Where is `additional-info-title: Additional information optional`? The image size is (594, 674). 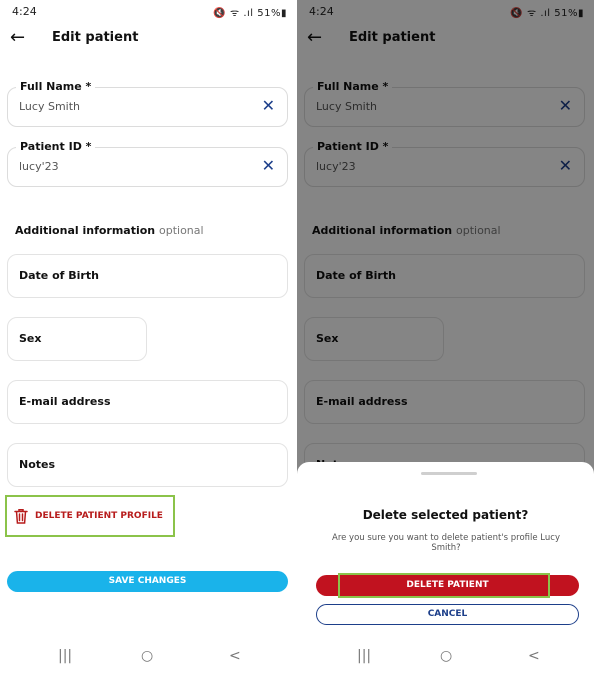
additional-info-title: Additional information optional is located at coordinates (109, 230).